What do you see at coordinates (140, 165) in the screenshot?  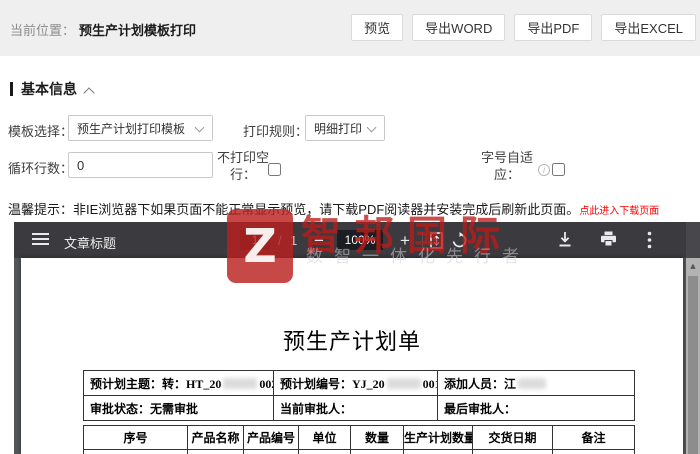 I see `loop-count-input` at bounding box center [140, 165].